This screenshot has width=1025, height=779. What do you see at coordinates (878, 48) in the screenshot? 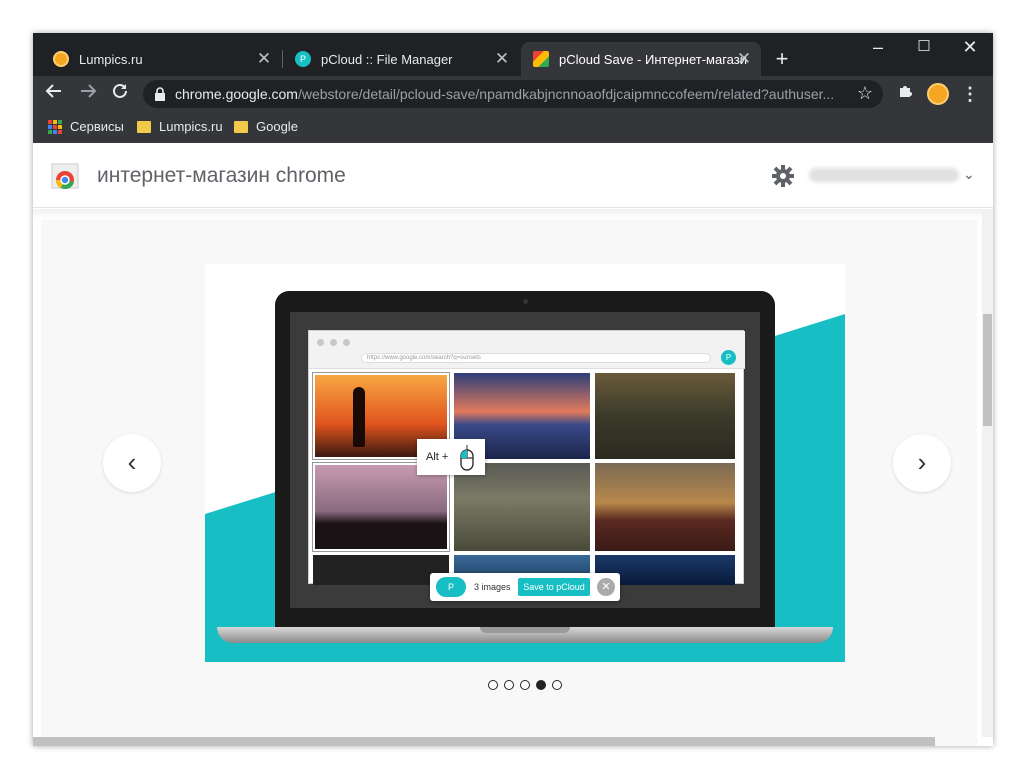
I see `minimize-button: –` at bounding box center [878, 48].